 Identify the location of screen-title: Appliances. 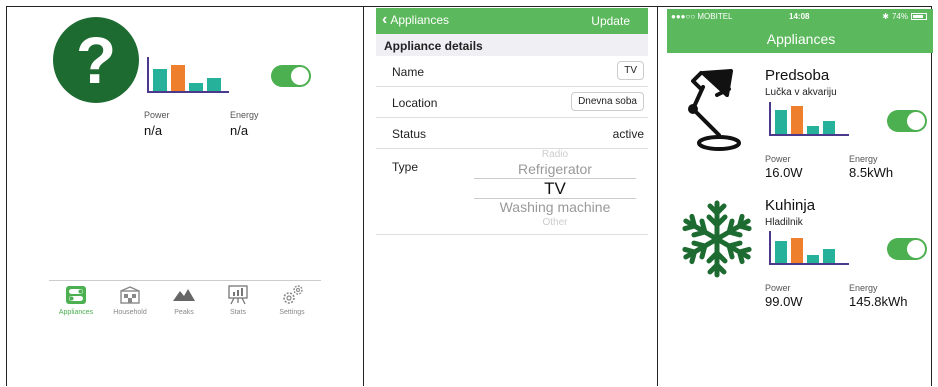
(801, 39).